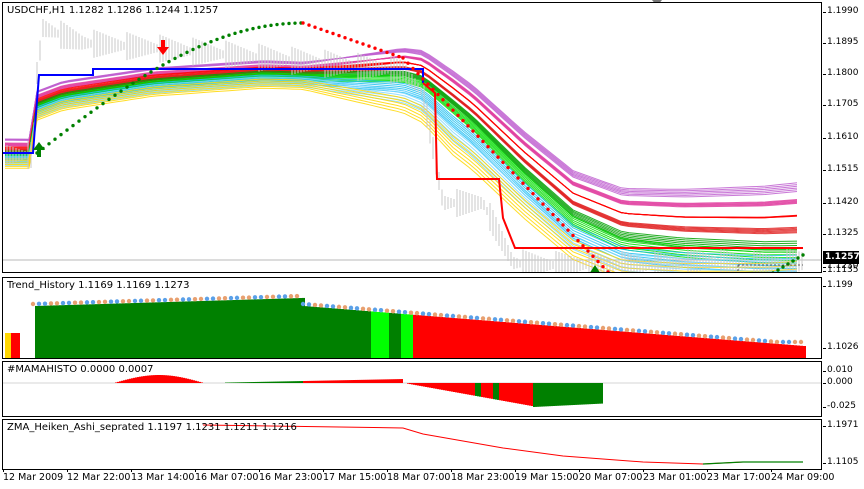 The image size is (864, 489). Describe the element at coordinates (412, 389) in the screenshot. I see `mama-histo-pane: #MAMAHISTO 0.0000 0.0007` at that location.